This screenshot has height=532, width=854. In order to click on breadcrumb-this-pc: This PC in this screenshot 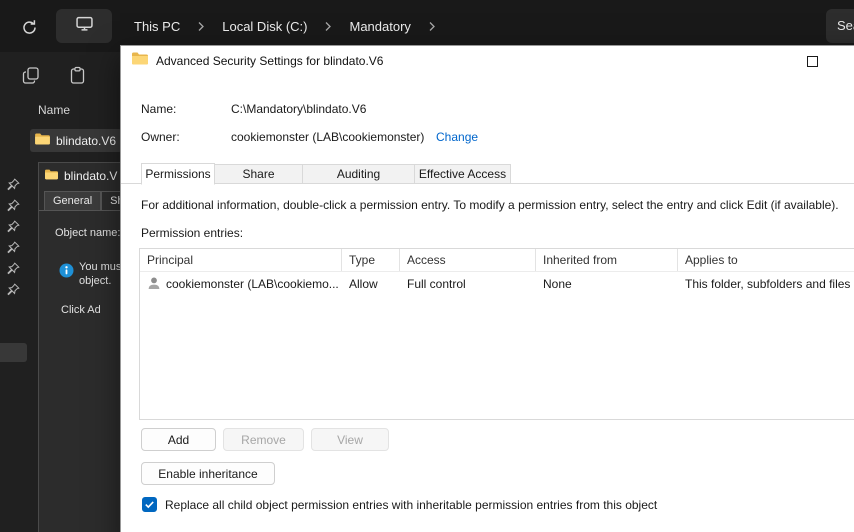, I will do `click(157, 26)`.